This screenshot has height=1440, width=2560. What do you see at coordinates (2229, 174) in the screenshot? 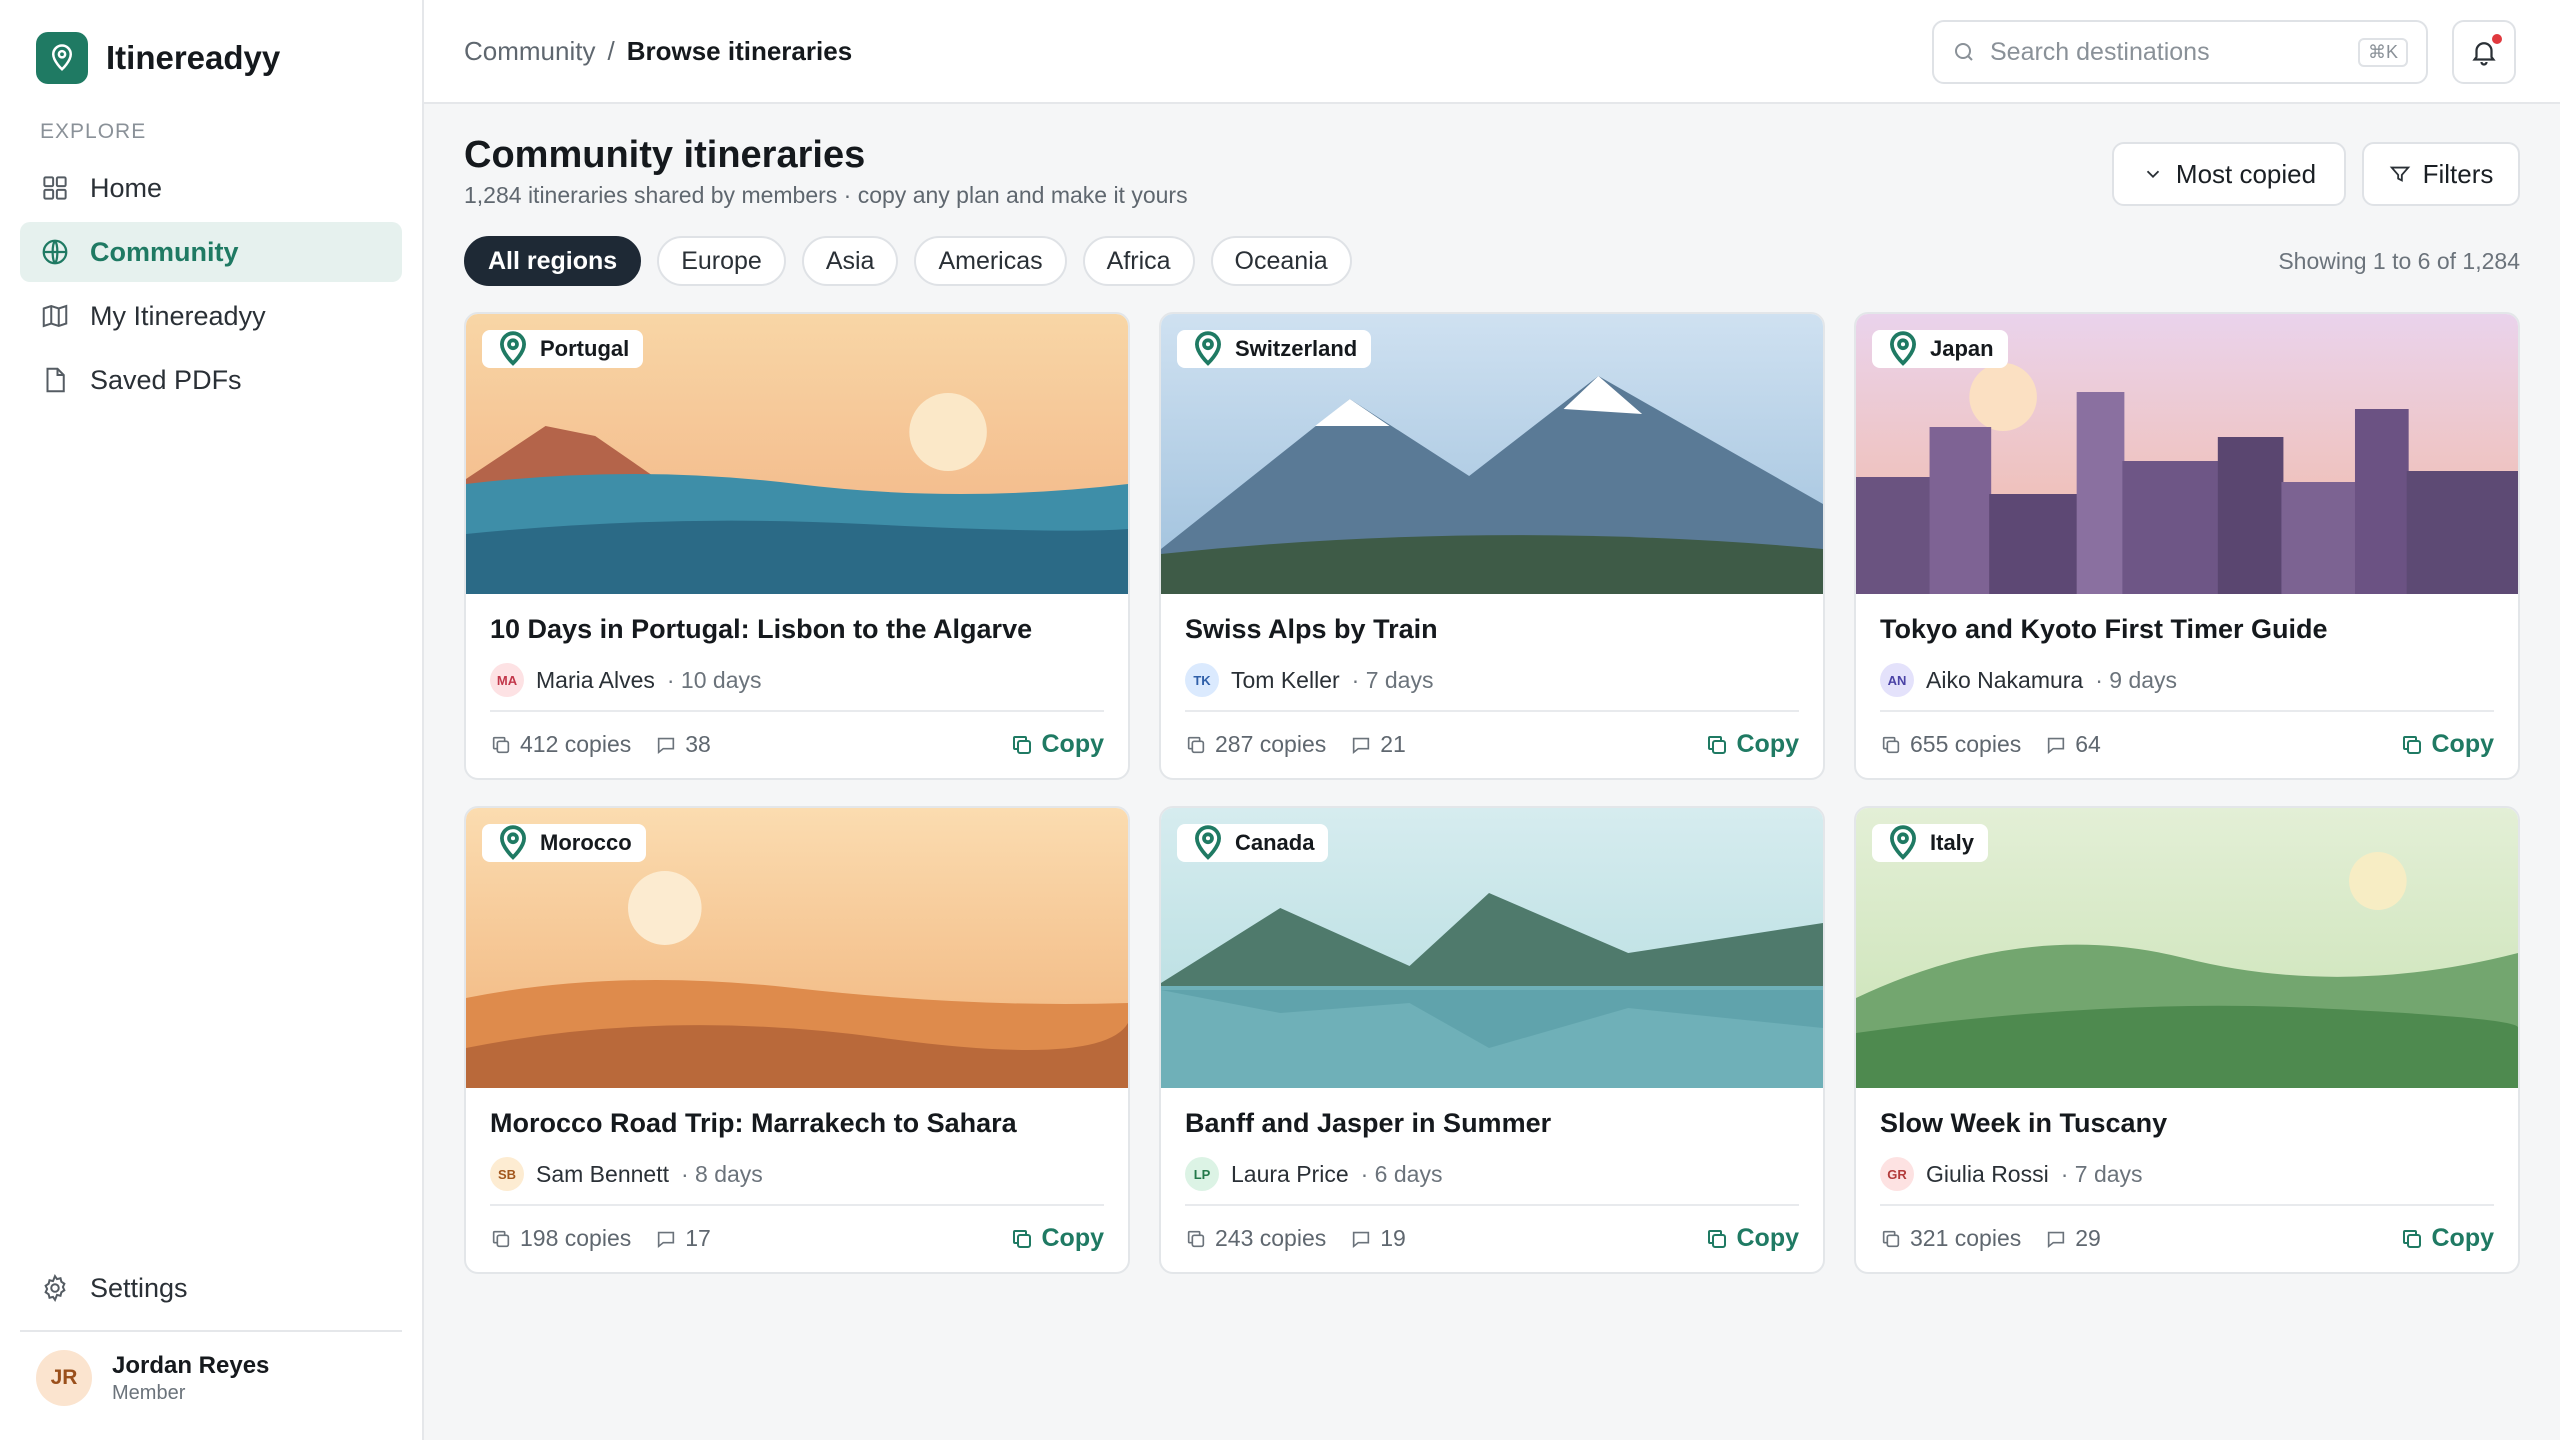
I see `sort-dropdown: Most copied` at bounding box center [2229, 174].